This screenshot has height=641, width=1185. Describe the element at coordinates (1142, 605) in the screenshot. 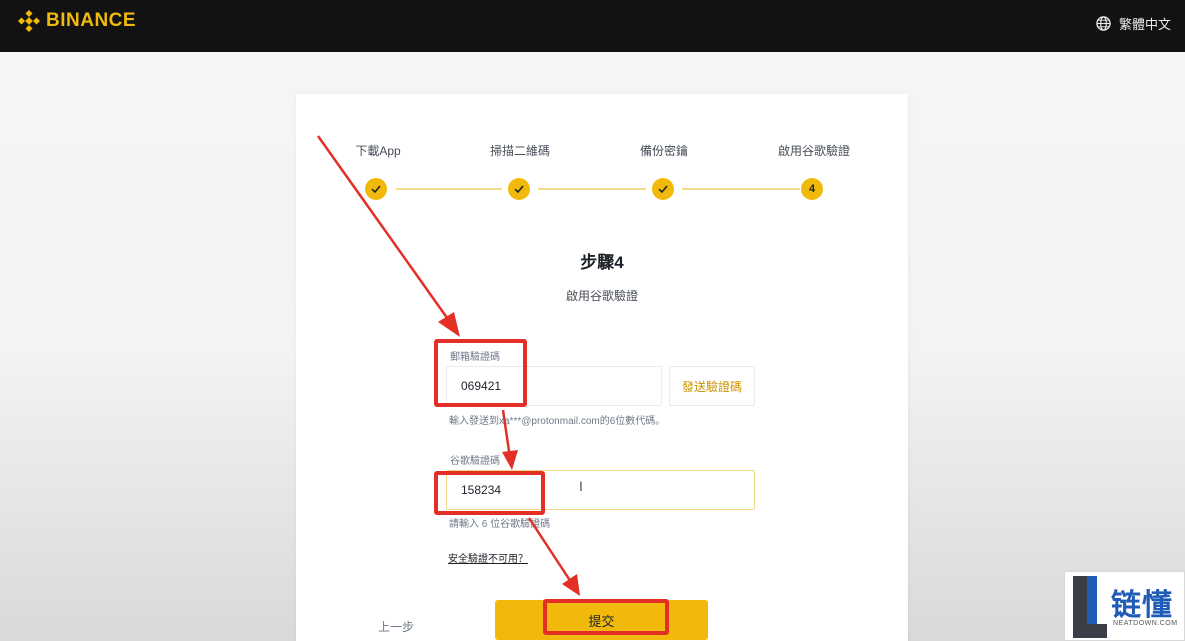

I see `watermark-text: 链懂` at that location.